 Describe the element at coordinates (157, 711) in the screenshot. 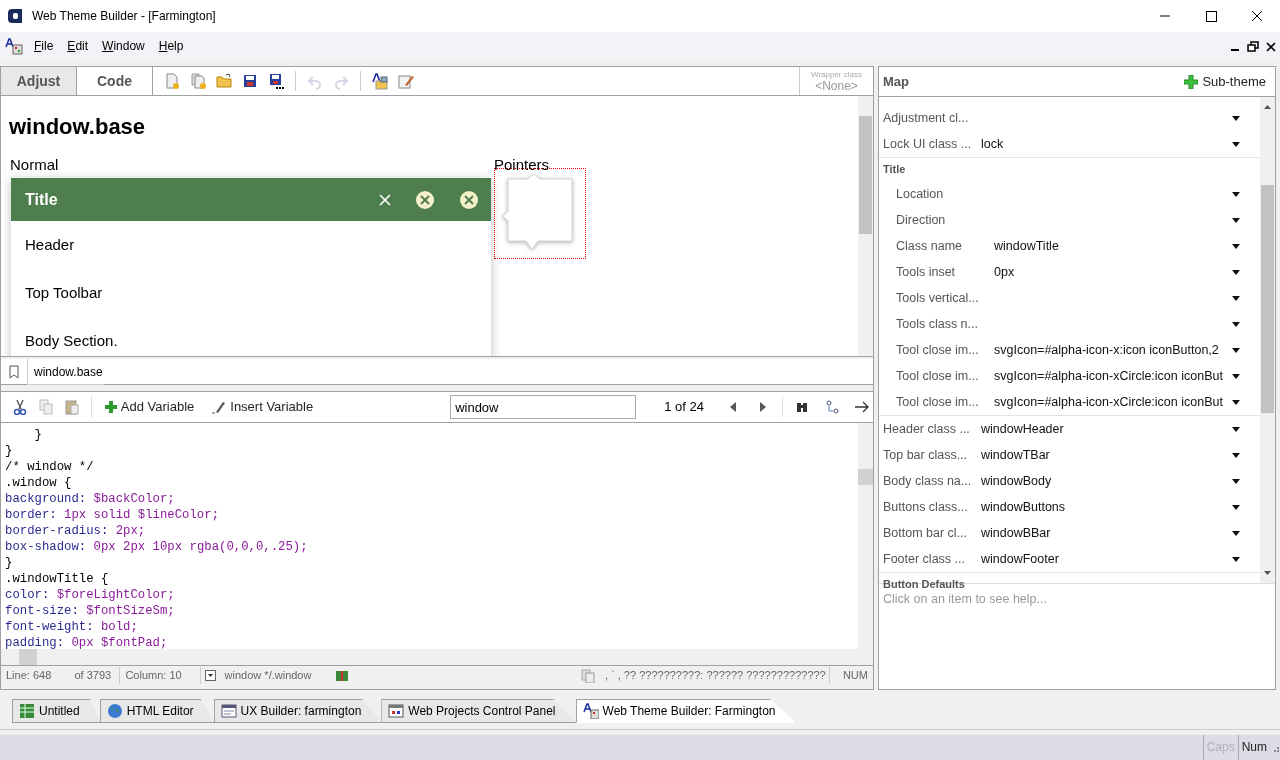

I see `document-tab: HTML Editor` at that location.